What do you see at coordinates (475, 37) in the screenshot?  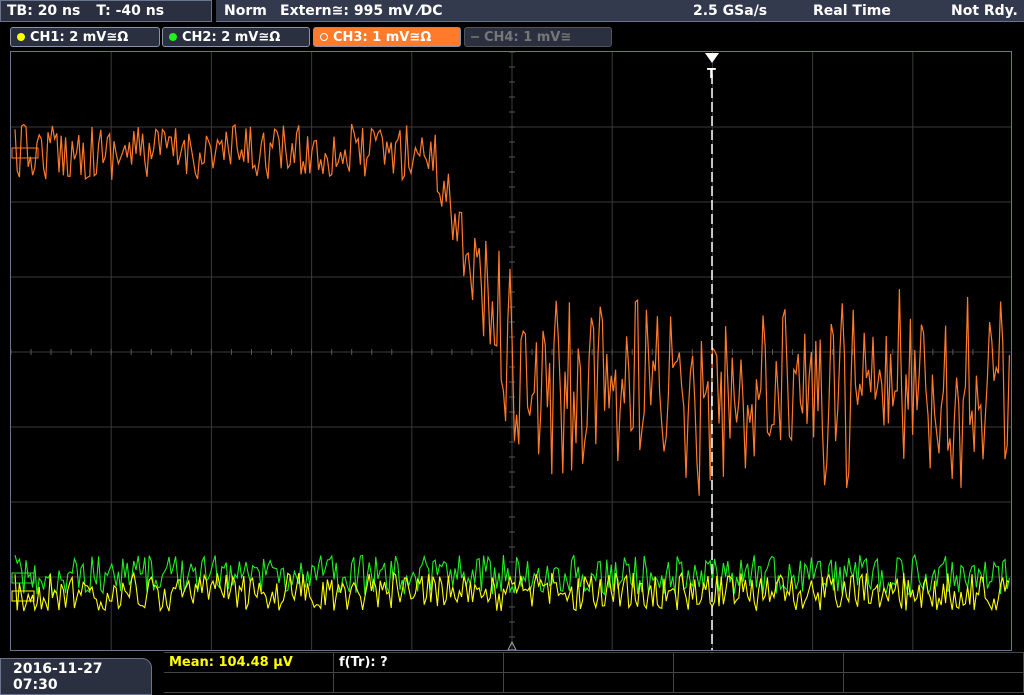 I see `ch4-color-dot` at bounding box center [475, 37].